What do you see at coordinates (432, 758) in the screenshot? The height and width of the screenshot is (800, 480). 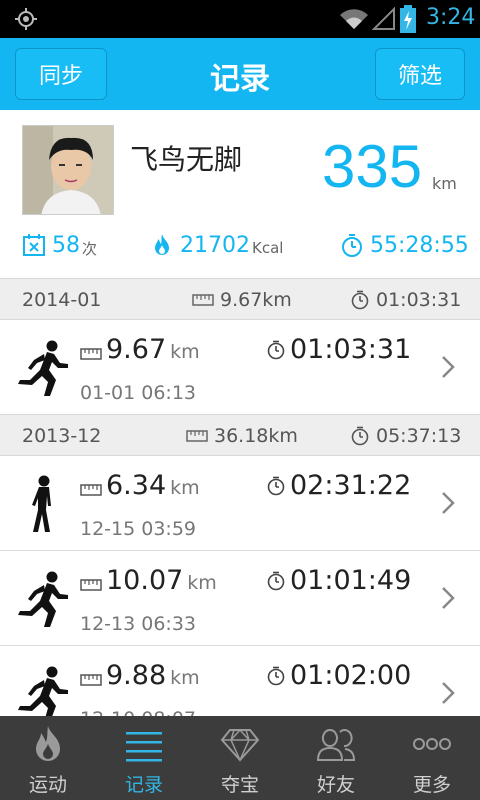 I see `nav-item-more: 更多` at bounding box center [432, 758].